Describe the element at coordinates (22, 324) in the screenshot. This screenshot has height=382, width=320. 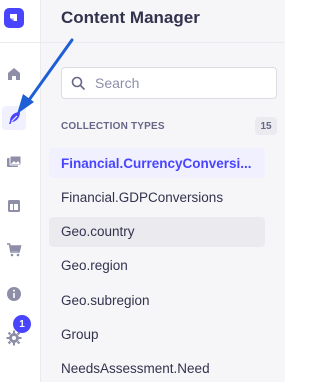
I see `notification-badge: 1` at that location.